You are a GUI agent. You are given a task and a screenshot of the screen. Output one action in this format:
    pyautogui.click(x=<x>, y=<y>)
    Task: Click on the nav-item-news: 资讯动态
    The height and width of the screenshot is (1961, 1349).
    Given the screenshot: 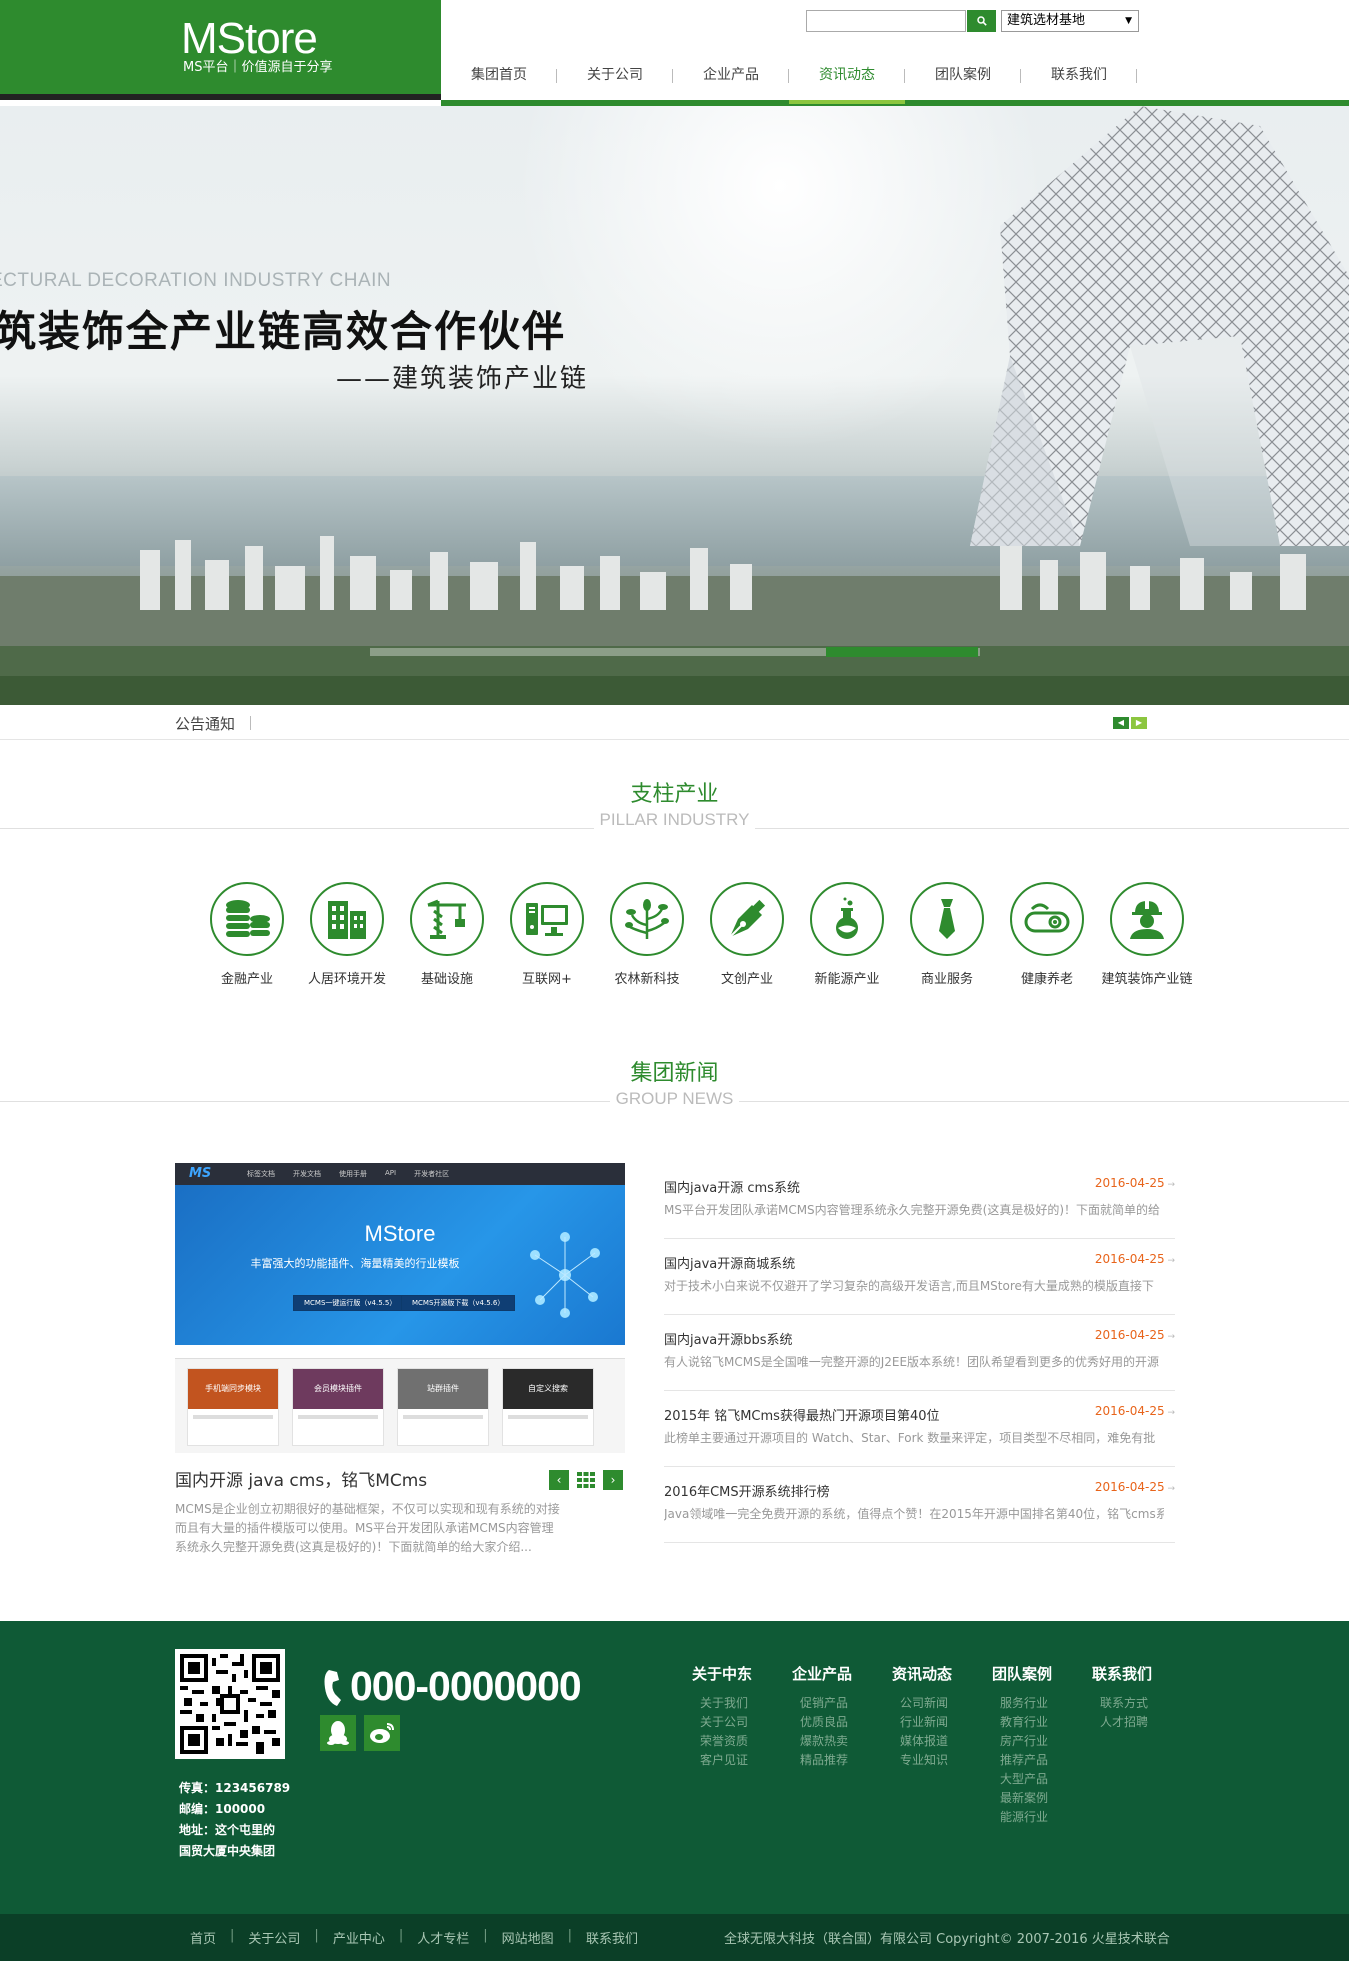 What is the action you would take?
    pyautogui.click(x=847, y=79)
    